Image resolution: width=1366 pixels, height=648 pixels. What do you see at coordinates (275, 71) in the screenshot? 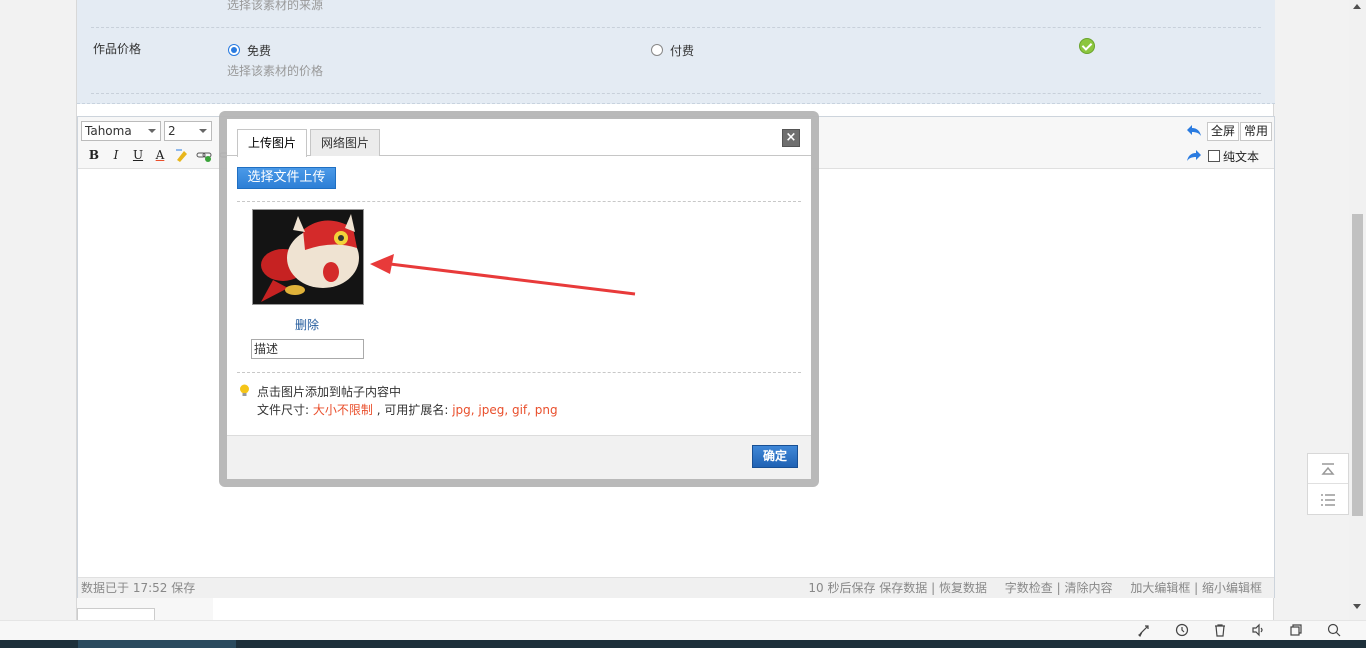
I see `price-hint: 选择该素材的价格` at bounding box center [275, 71].